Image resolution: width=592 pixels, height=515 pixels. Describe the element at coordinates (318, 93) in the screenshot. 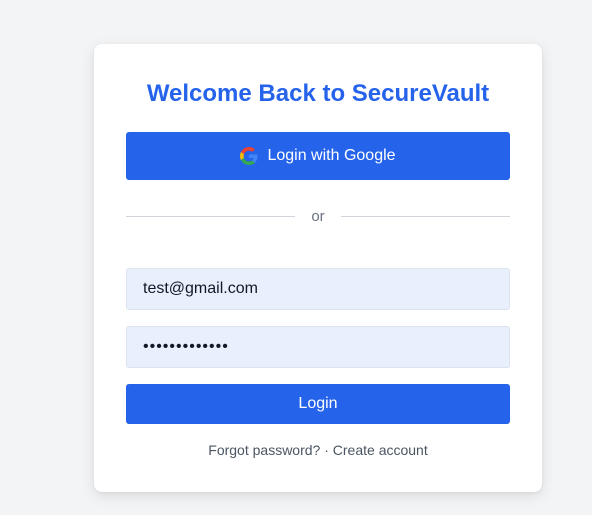

I see `page-title: Welcome Back to SecureVault` at that location.